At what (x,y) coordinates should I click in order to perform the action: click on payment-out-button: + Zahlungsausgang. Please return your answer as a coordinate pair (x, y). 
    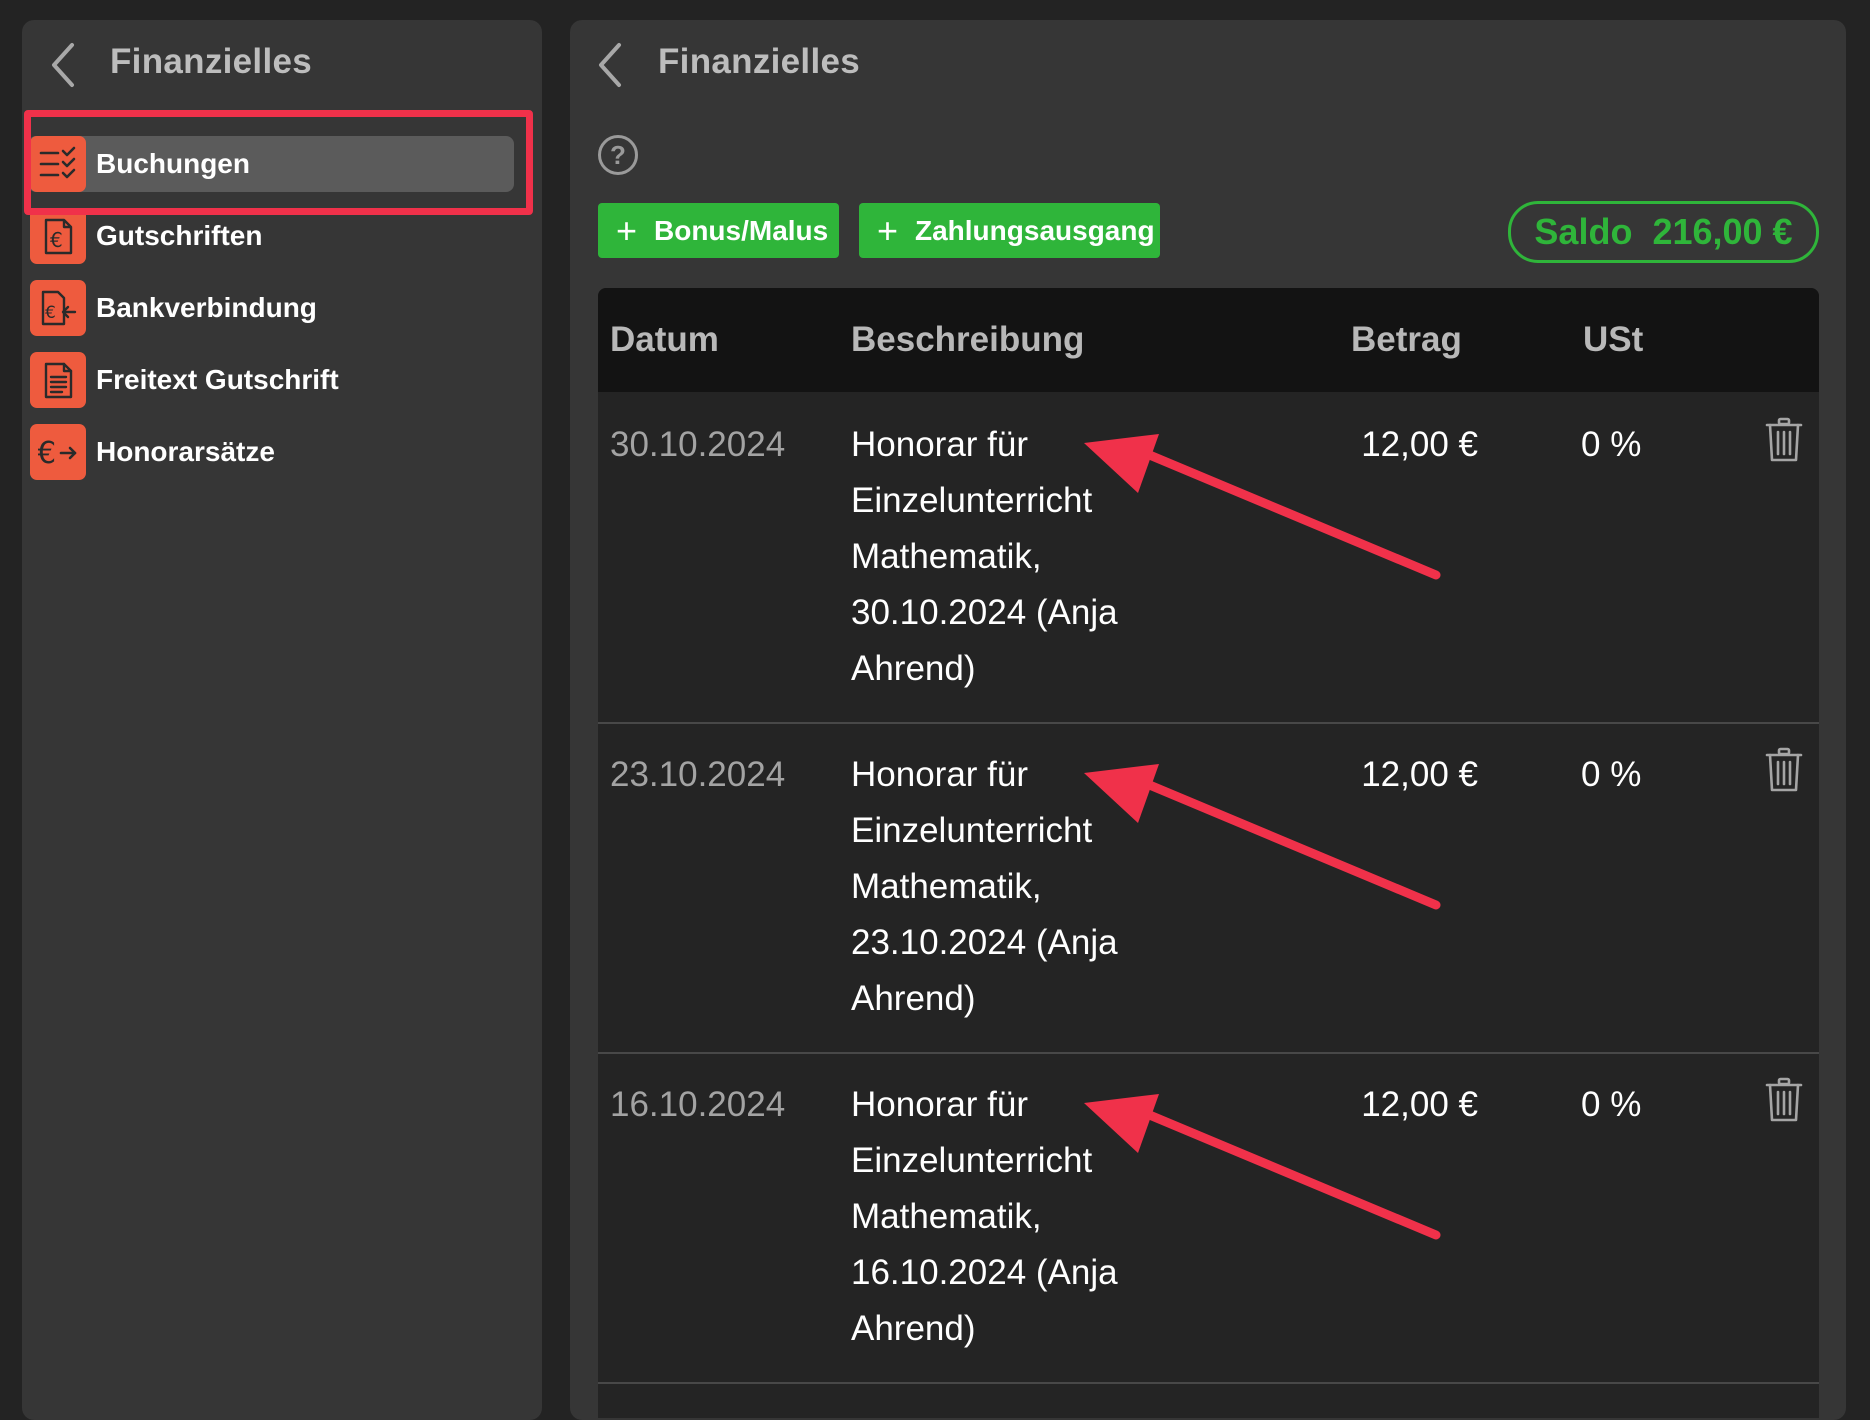
    Looking at the image, I should click on (1009, 230).